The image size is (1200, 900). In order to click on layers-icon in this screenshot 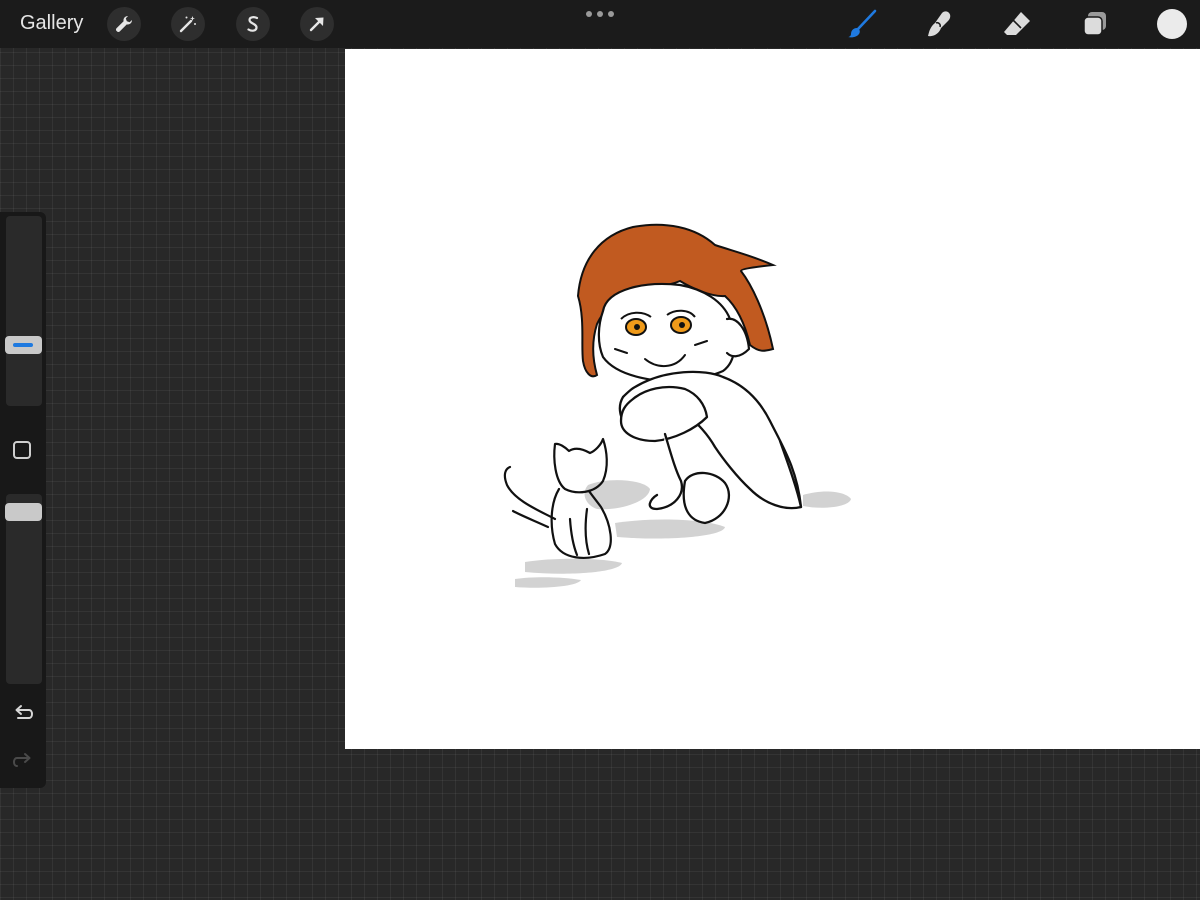, I will do `click(1094, 24)`.